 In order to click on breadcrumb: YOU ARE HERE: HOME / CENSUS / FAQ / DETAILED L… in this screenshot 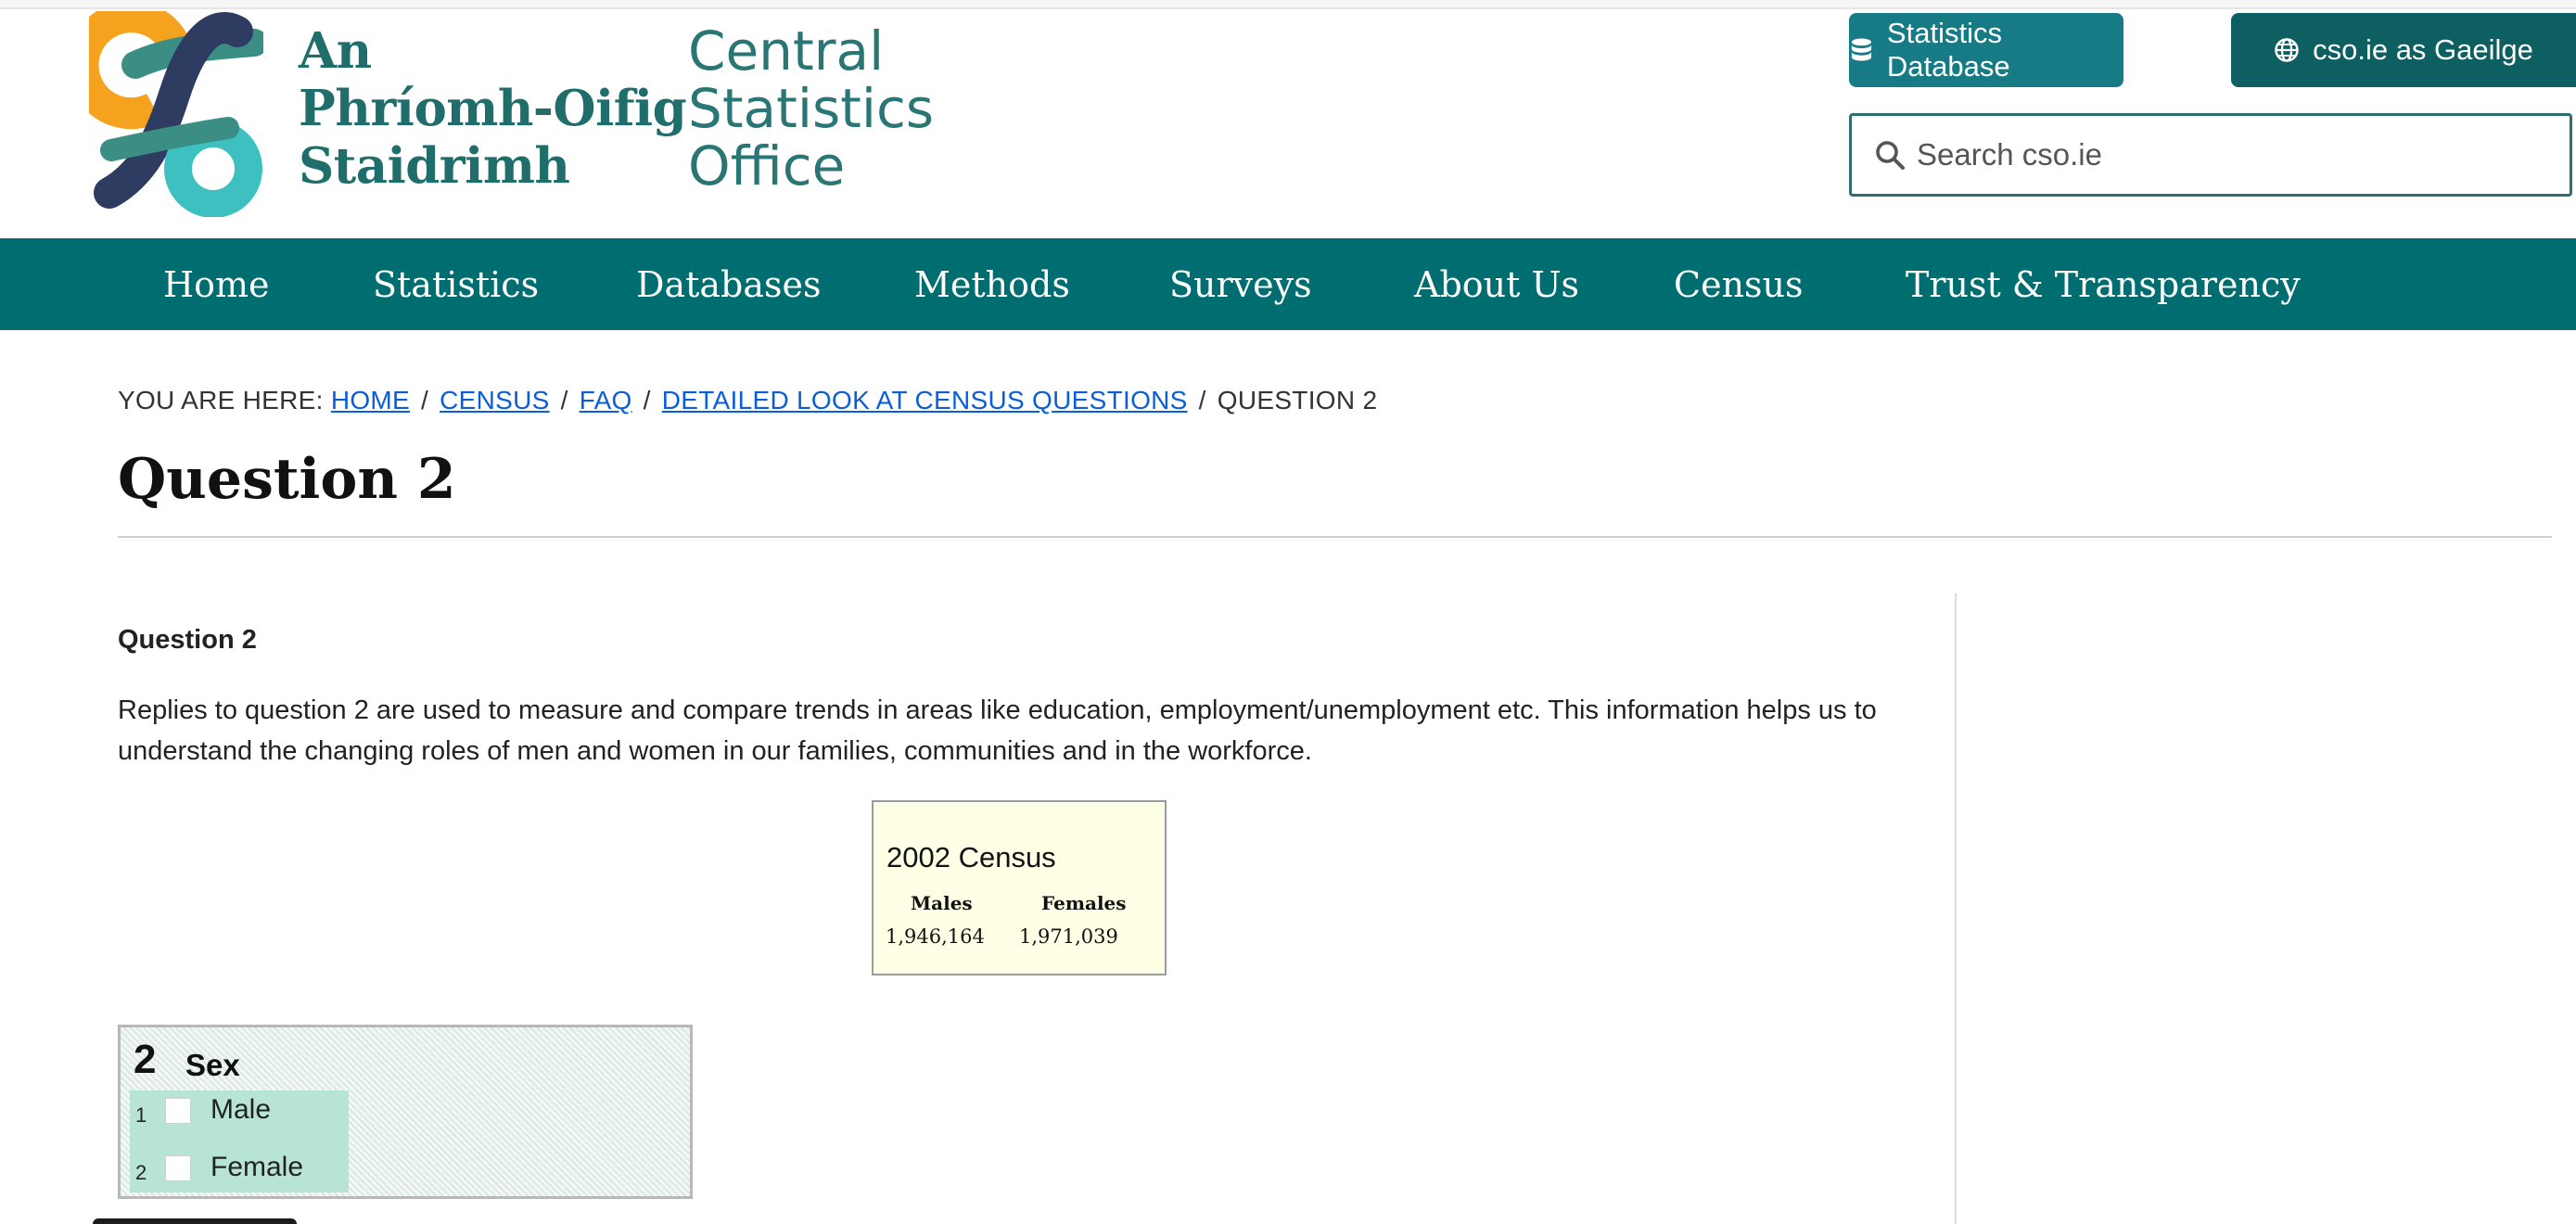, I will do `click(747, 400)`.